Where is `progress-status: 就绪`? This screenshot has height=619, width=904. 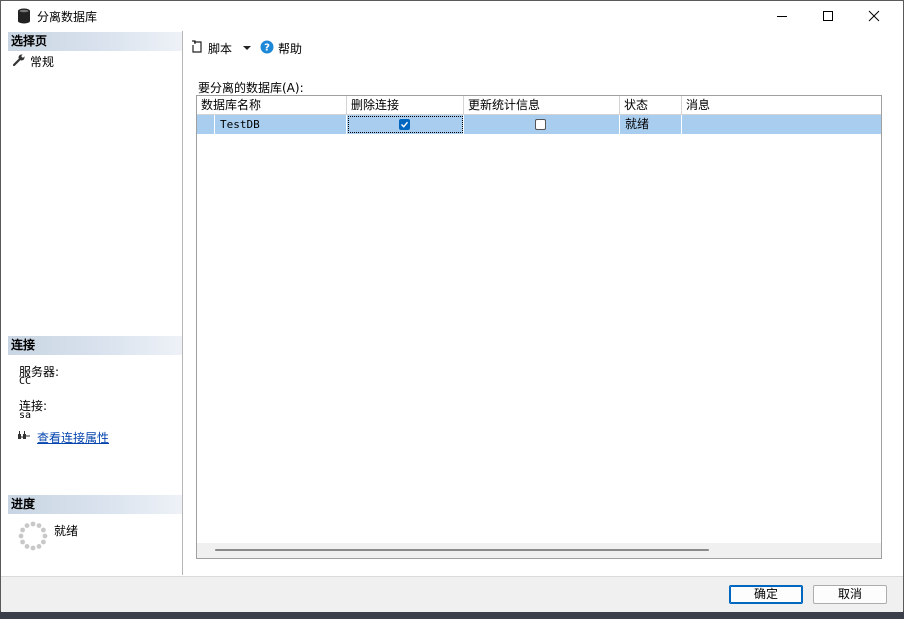
progress-status: 就绪 is located at coordinates (66, 531).